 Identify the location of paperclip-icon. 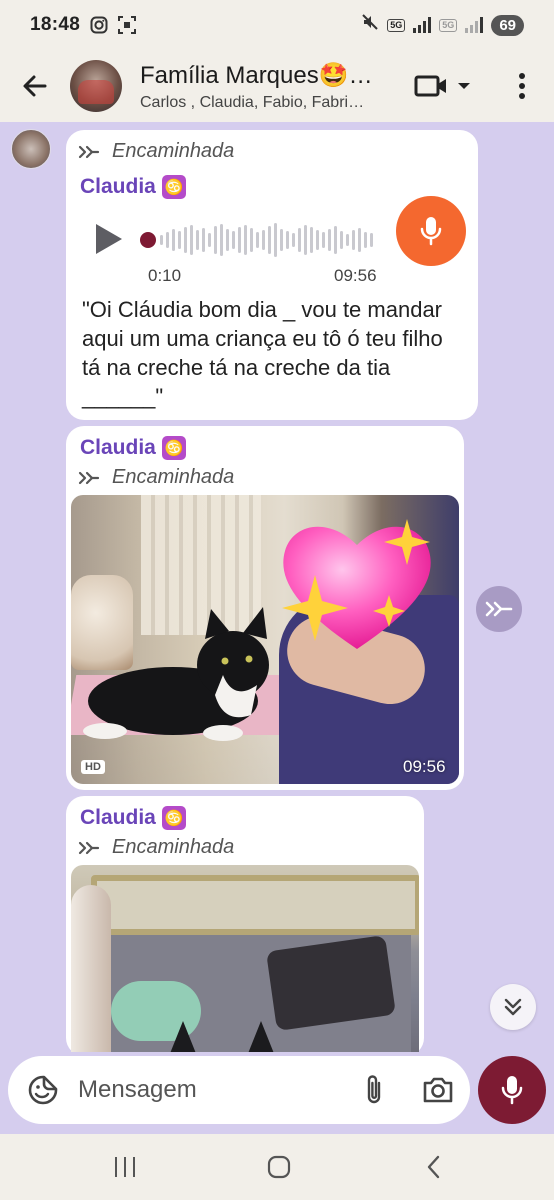
(374, 1089).